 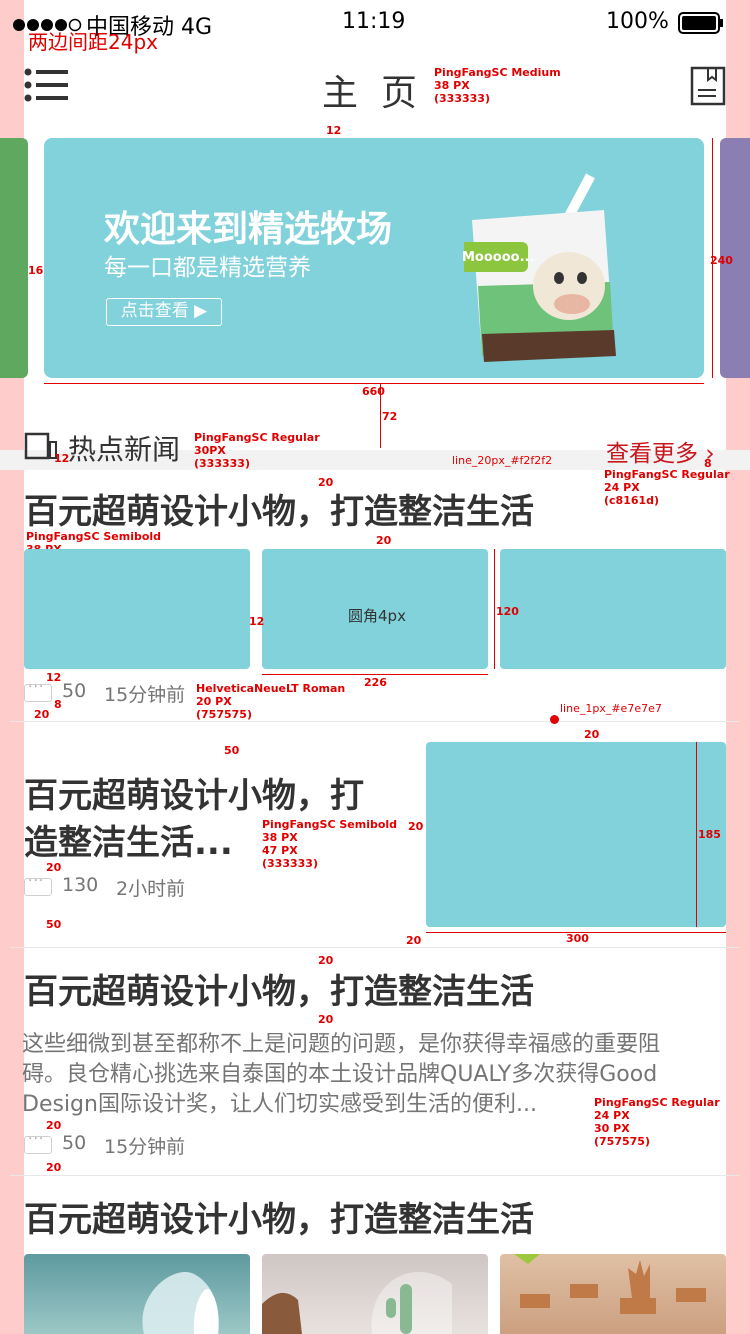 What do you see at coordinates (74, 691) in the screenshot?
I see `article-1-comments: 50` at bounding box center [74, 691].